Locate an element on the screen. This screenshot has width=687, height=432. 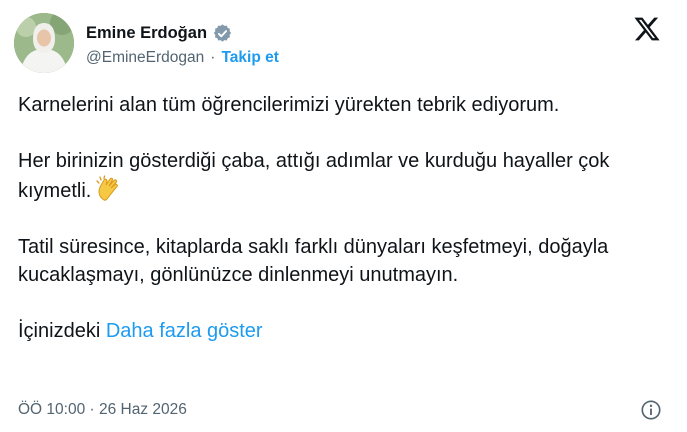
show-more-link: Daha fazla göster is located at coordinates (184, 331).